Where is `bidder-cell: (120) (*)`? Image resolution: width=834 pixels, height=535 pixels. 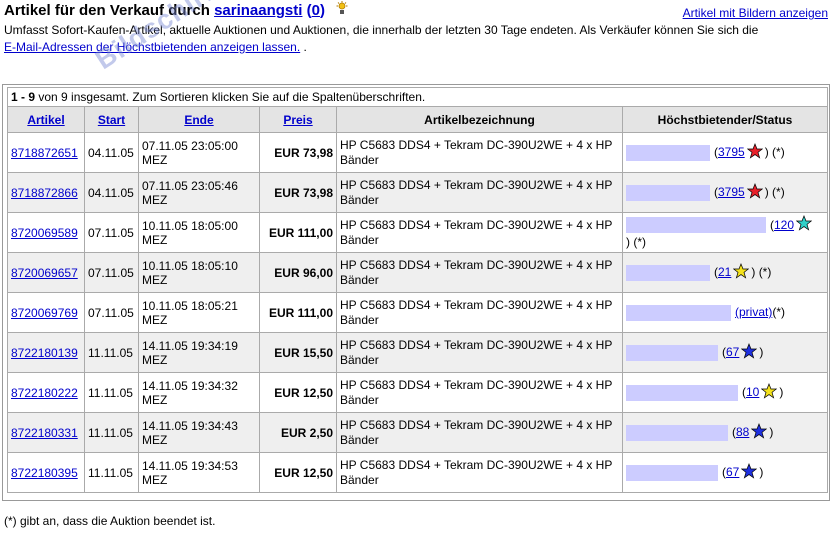 bidder-cell: (120) (*) is located at coordinates (725, 232).